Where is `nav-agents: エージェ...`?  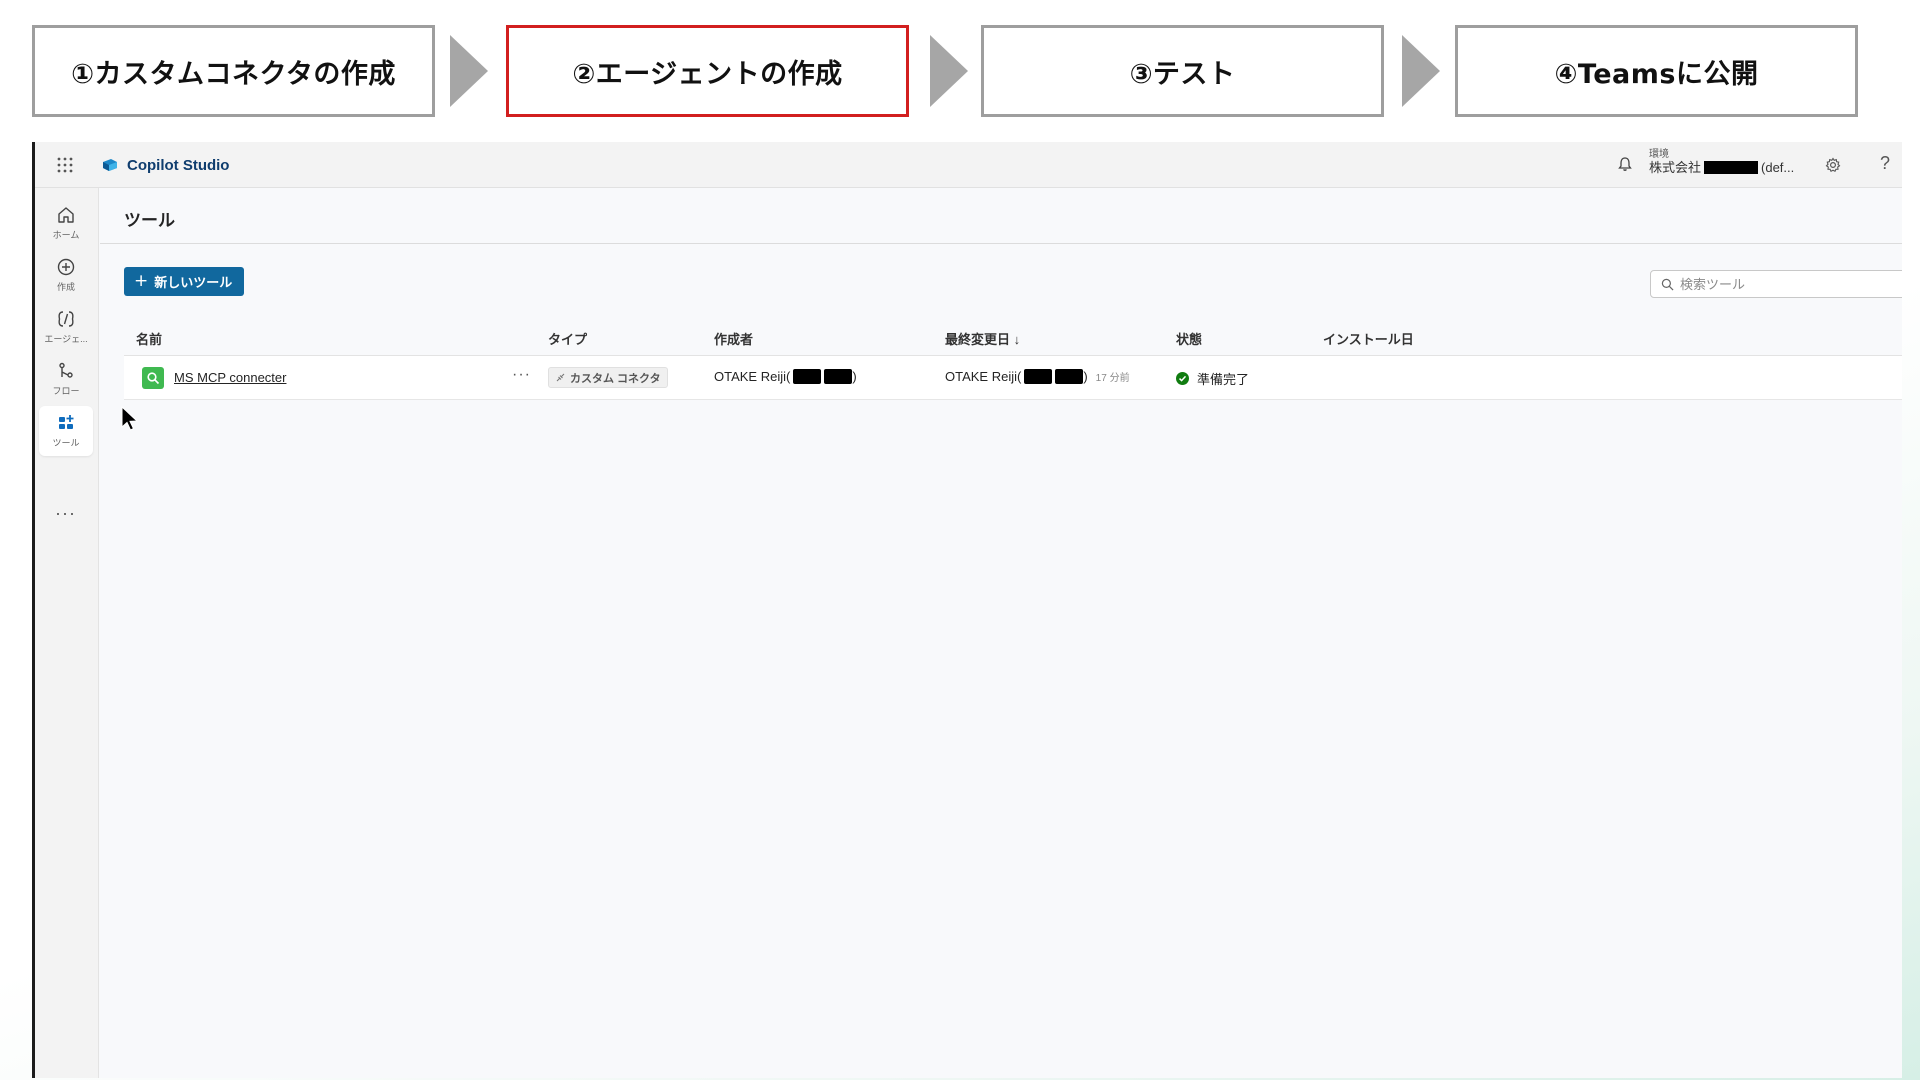
nav-agents: エージェ... is located at coordinates (66, 327).